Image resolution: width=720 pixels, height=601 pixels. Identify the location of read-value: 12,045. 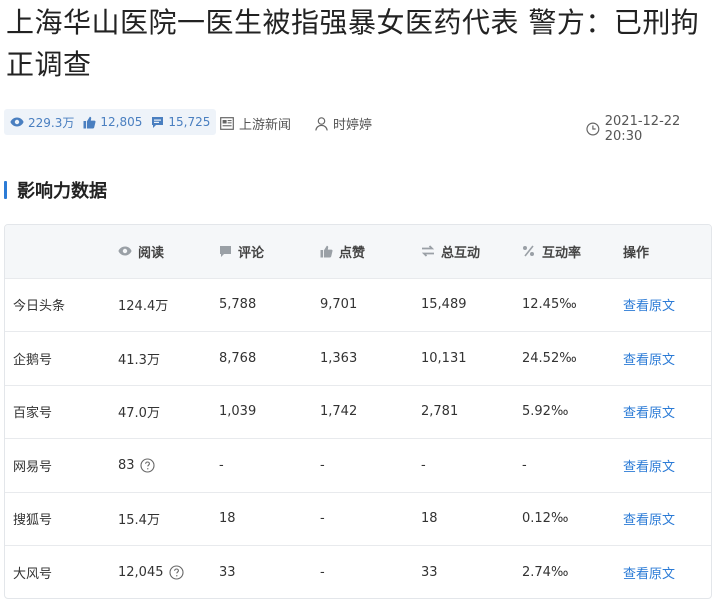
(141, 572).